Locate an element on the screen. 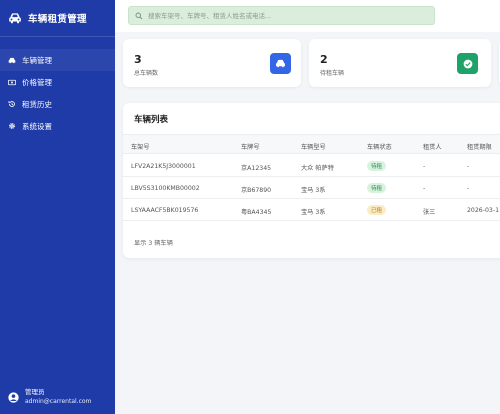 This screenshot has width=500, height=414. plate-cell: 粤BA4345 is located at coordinates (256, 212).